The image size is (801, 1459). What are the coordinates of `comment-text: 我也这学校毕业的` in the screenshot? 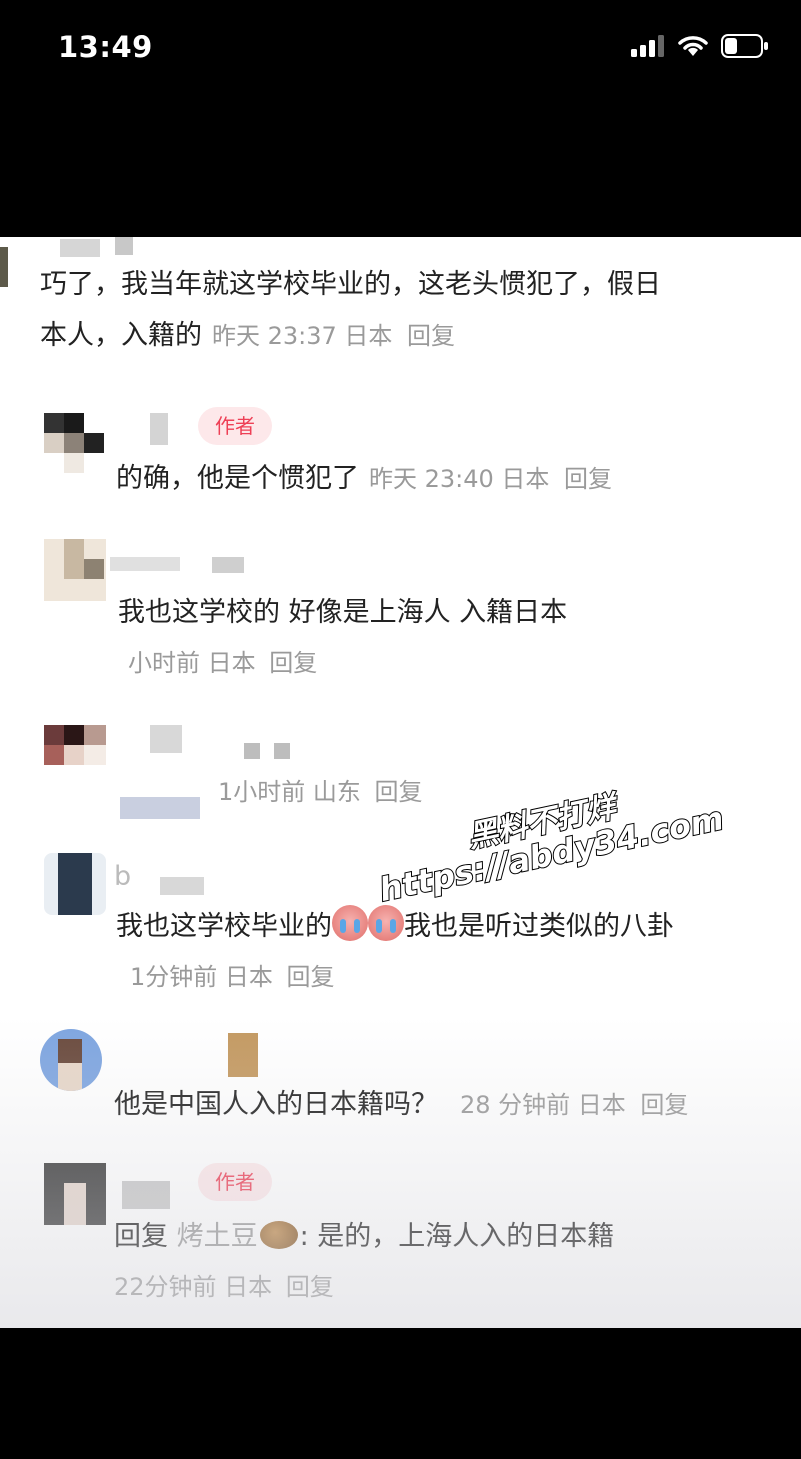 It's located at (224, 926).